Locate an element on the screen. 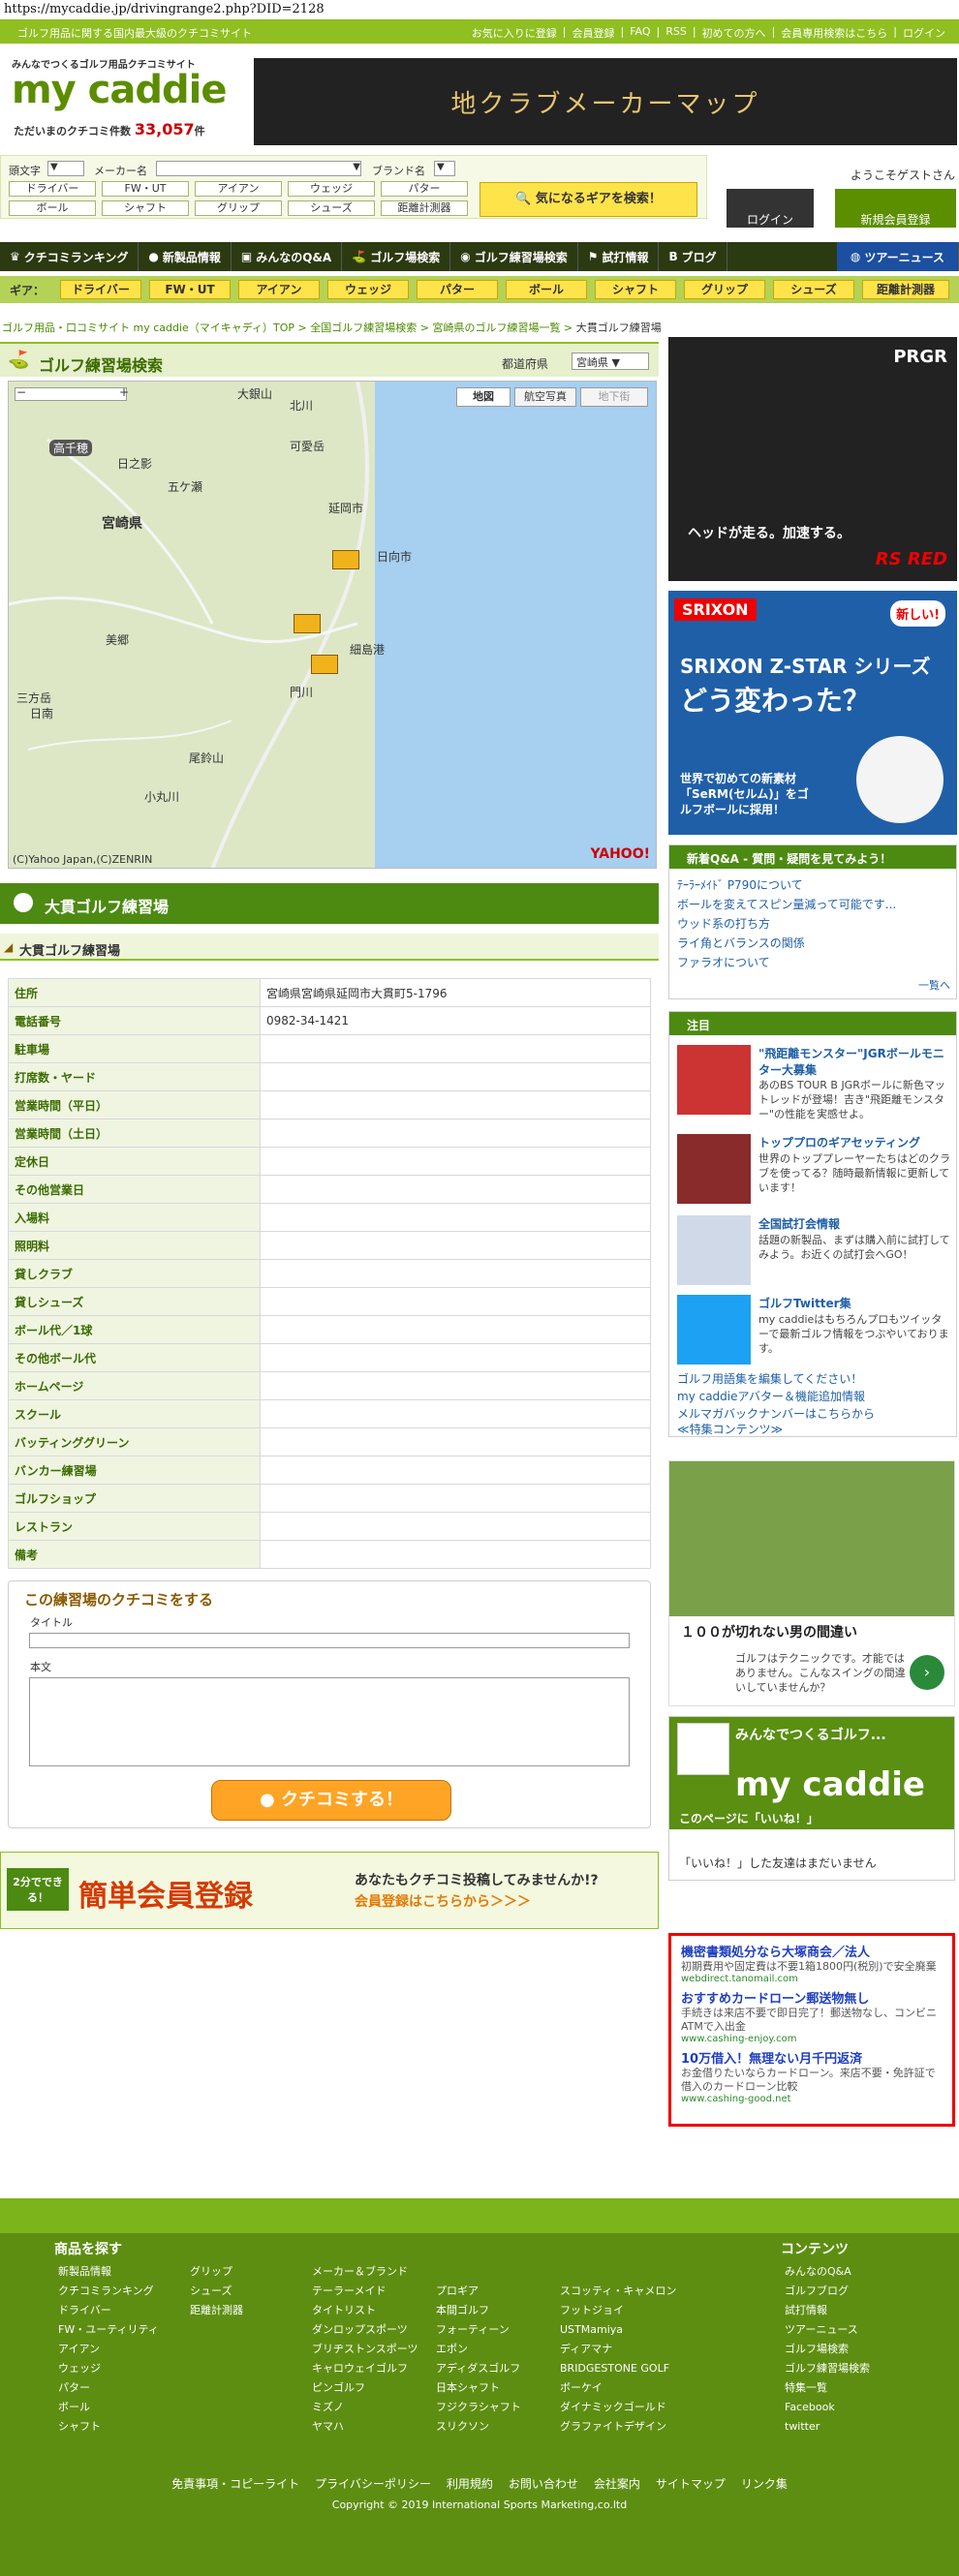 This screenshot has width=959, height=2576. text-ad-url: www.cashing-enjoy.com is located at coordinates (812, 2039).